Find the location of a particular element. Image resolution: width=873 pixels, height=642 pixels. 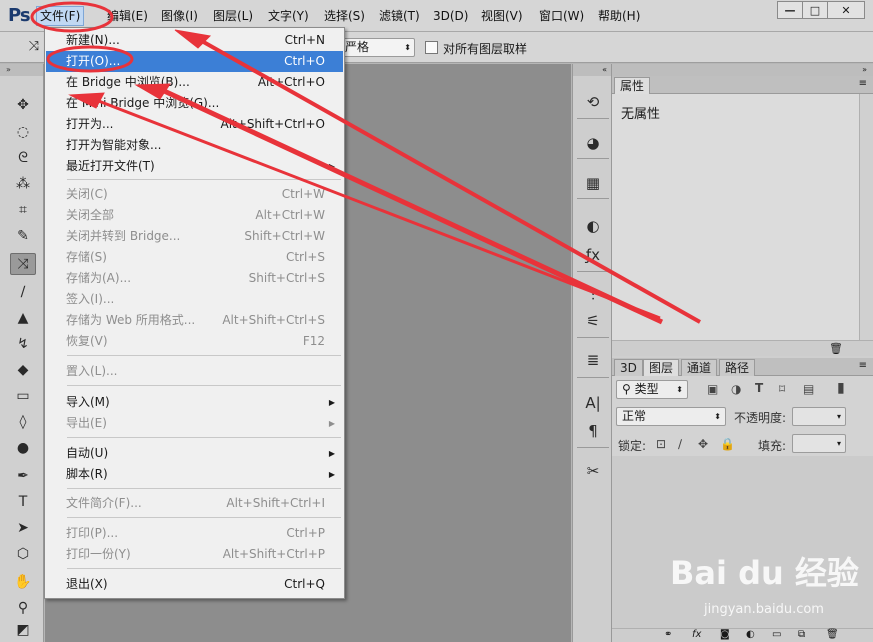

brush-presets-icon: ⫶ is located at coordinates (593, 295).